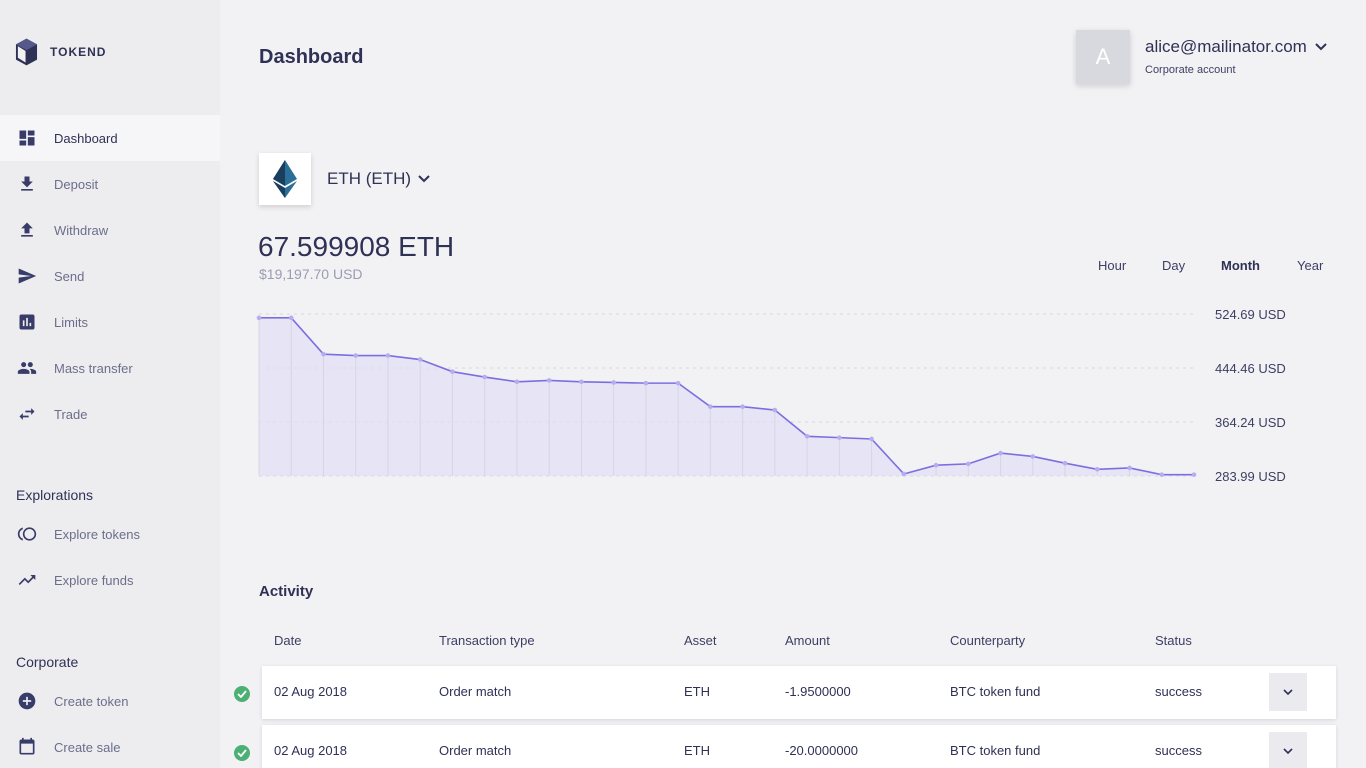 The height and width of the screenshot is (768, 1366). I want to click on period-day: Day, so click(1173, 265).